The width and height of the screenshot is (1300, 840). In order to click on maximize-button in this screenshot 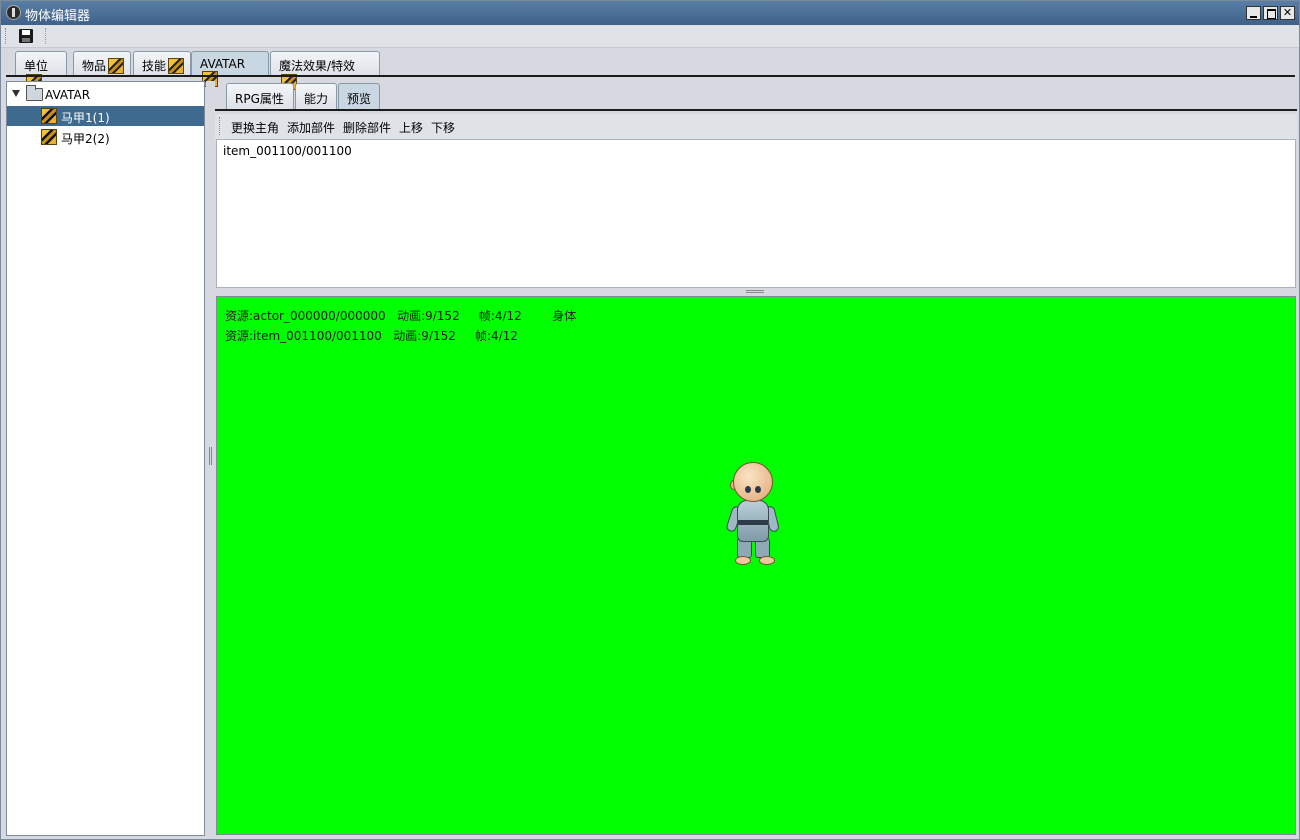, I will do `click(1270, 13)`.